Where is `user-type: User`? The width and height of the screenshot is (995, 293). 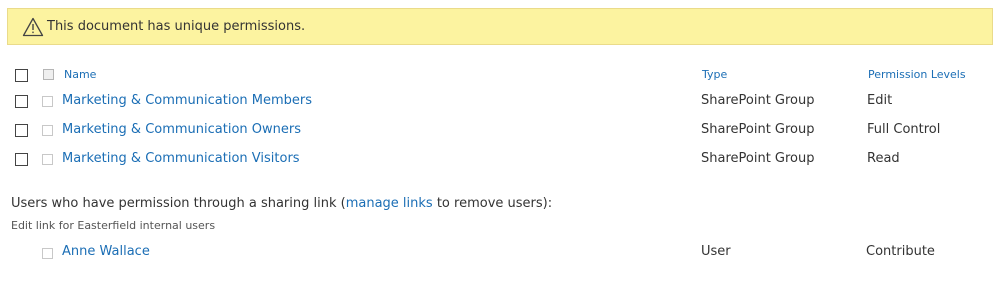 user-type: User is located at coordinates (716, 251).